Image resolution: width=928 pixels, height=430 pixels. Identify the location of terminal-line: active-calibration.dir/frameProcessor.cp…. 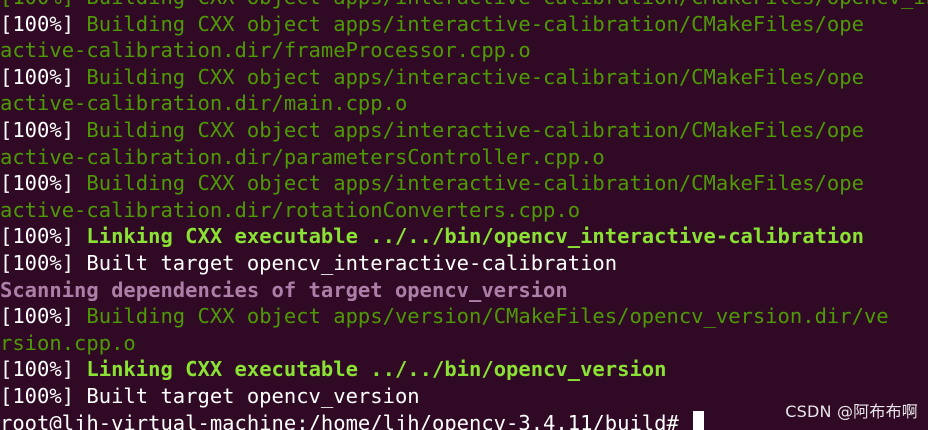
(464, 50).